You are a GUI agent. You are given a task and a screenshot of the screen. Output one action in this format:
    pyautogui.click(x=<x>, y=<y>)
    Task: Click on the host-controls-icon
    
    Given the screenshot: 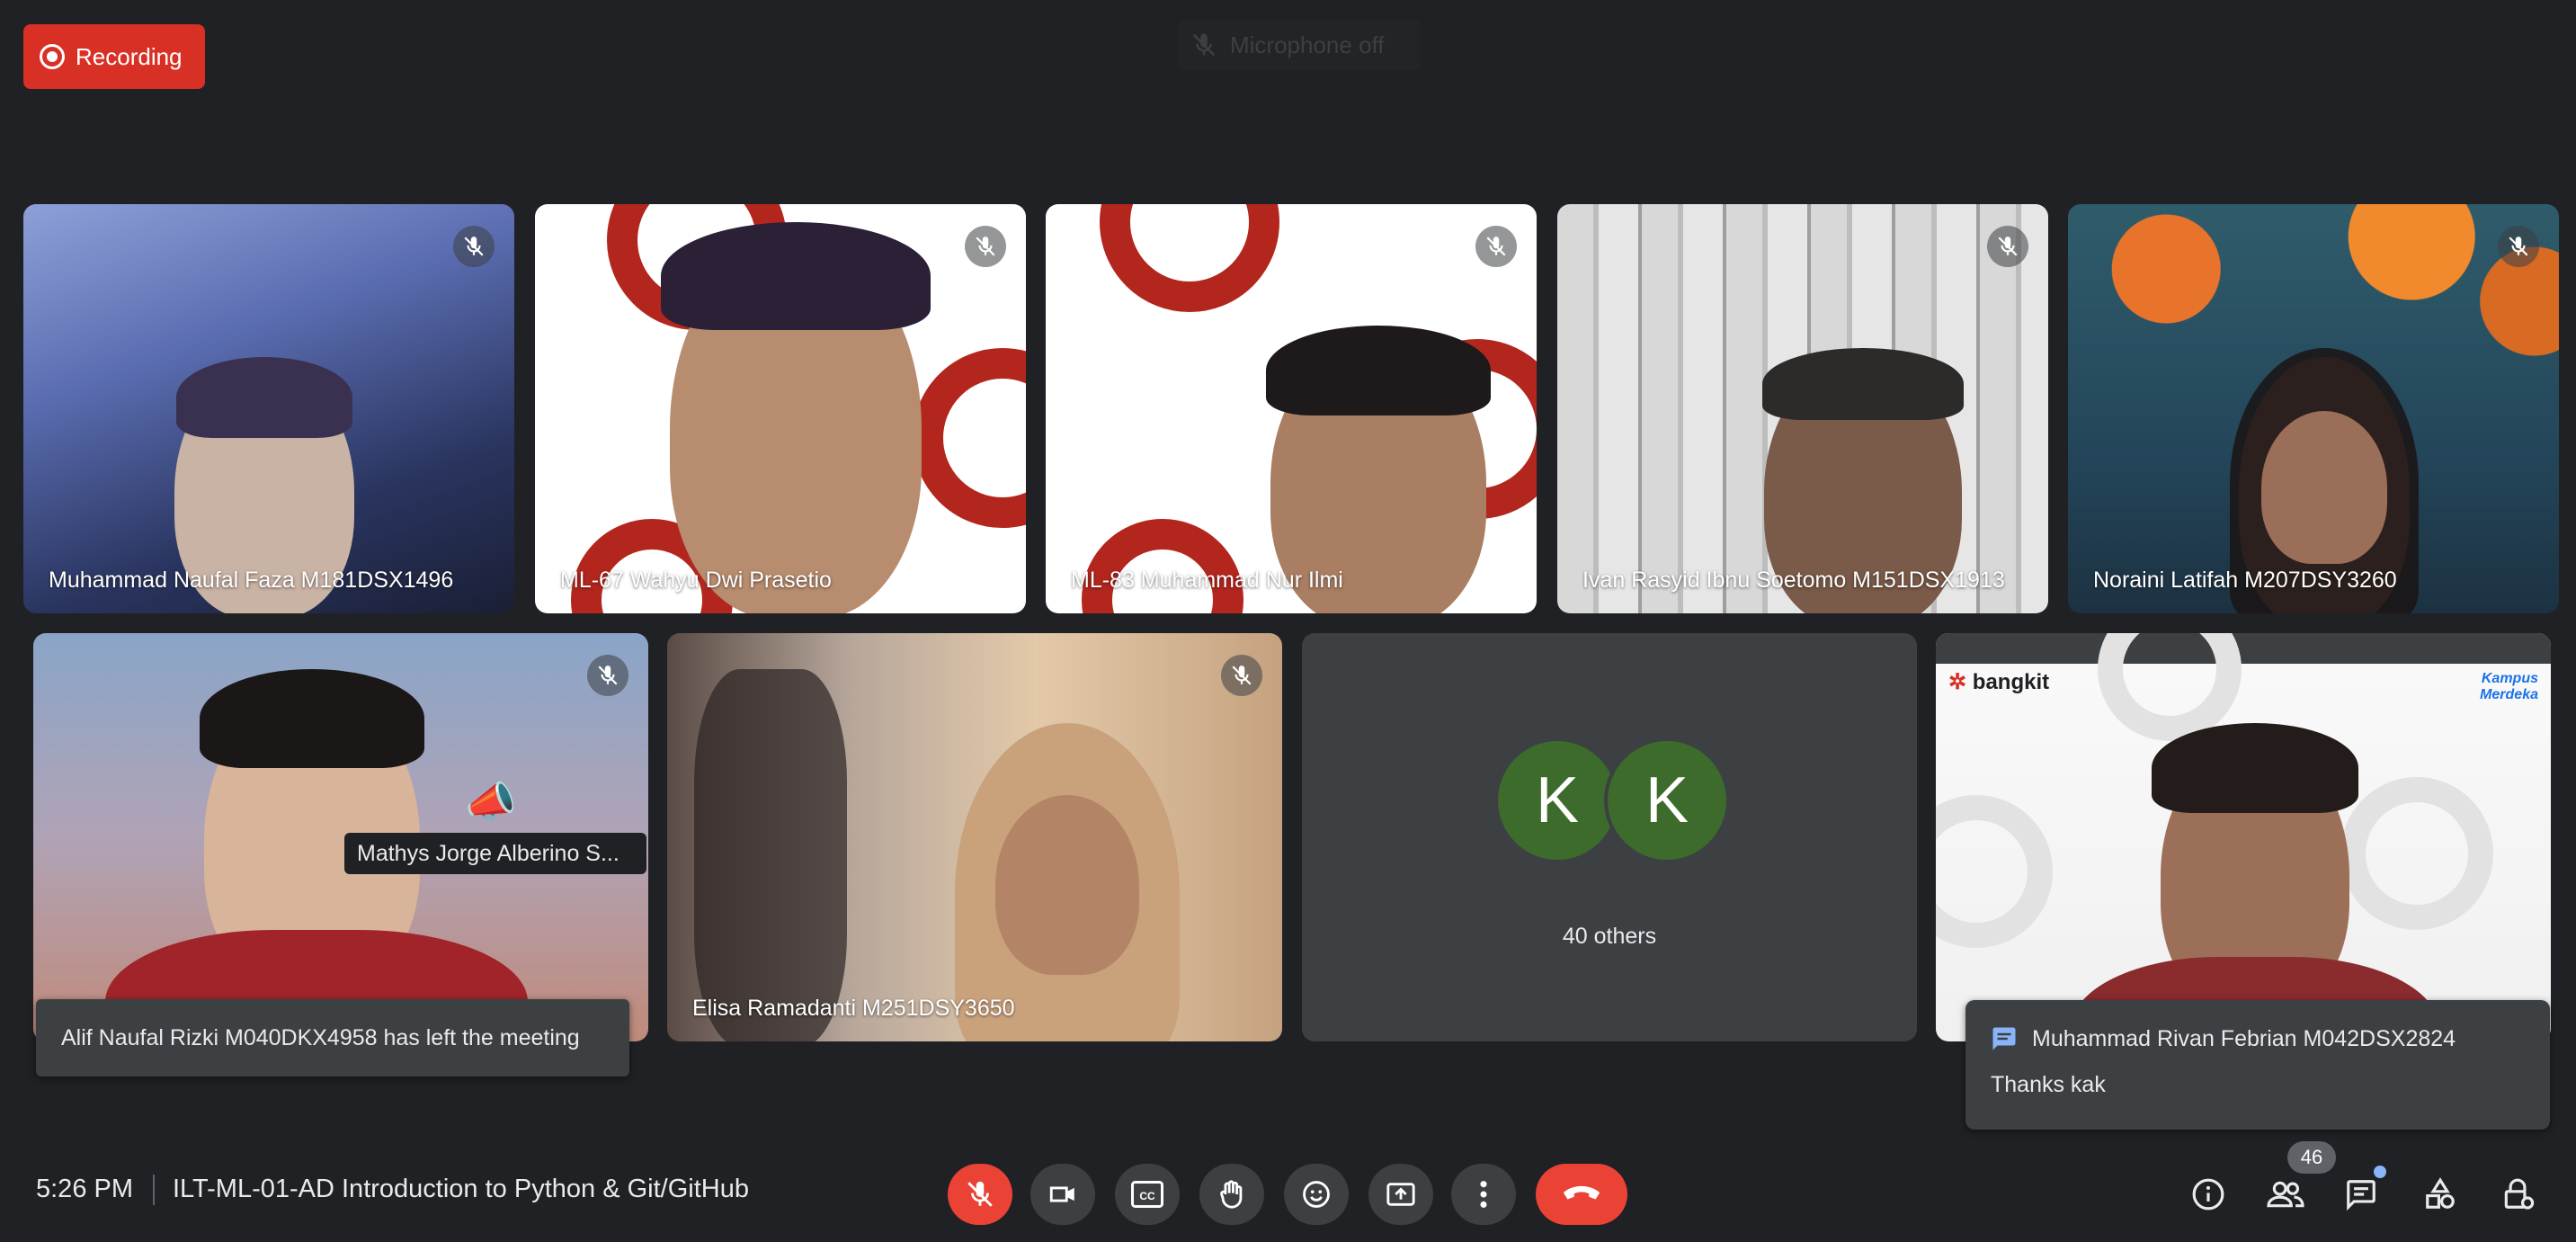 What is the action you would take?
    pyautogui.click(x=2520, y=1194)
    